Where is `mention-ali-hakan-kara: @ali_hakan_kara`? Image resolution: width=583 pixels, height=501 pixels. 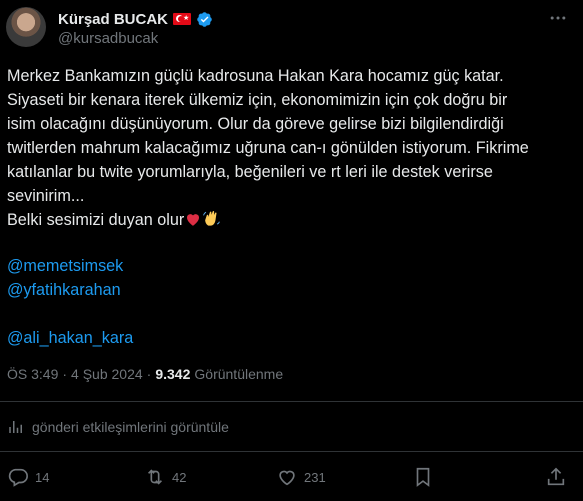 mention-ali-hakan-kara: @ali_hakan_kara is located at coordinates (70, 338).